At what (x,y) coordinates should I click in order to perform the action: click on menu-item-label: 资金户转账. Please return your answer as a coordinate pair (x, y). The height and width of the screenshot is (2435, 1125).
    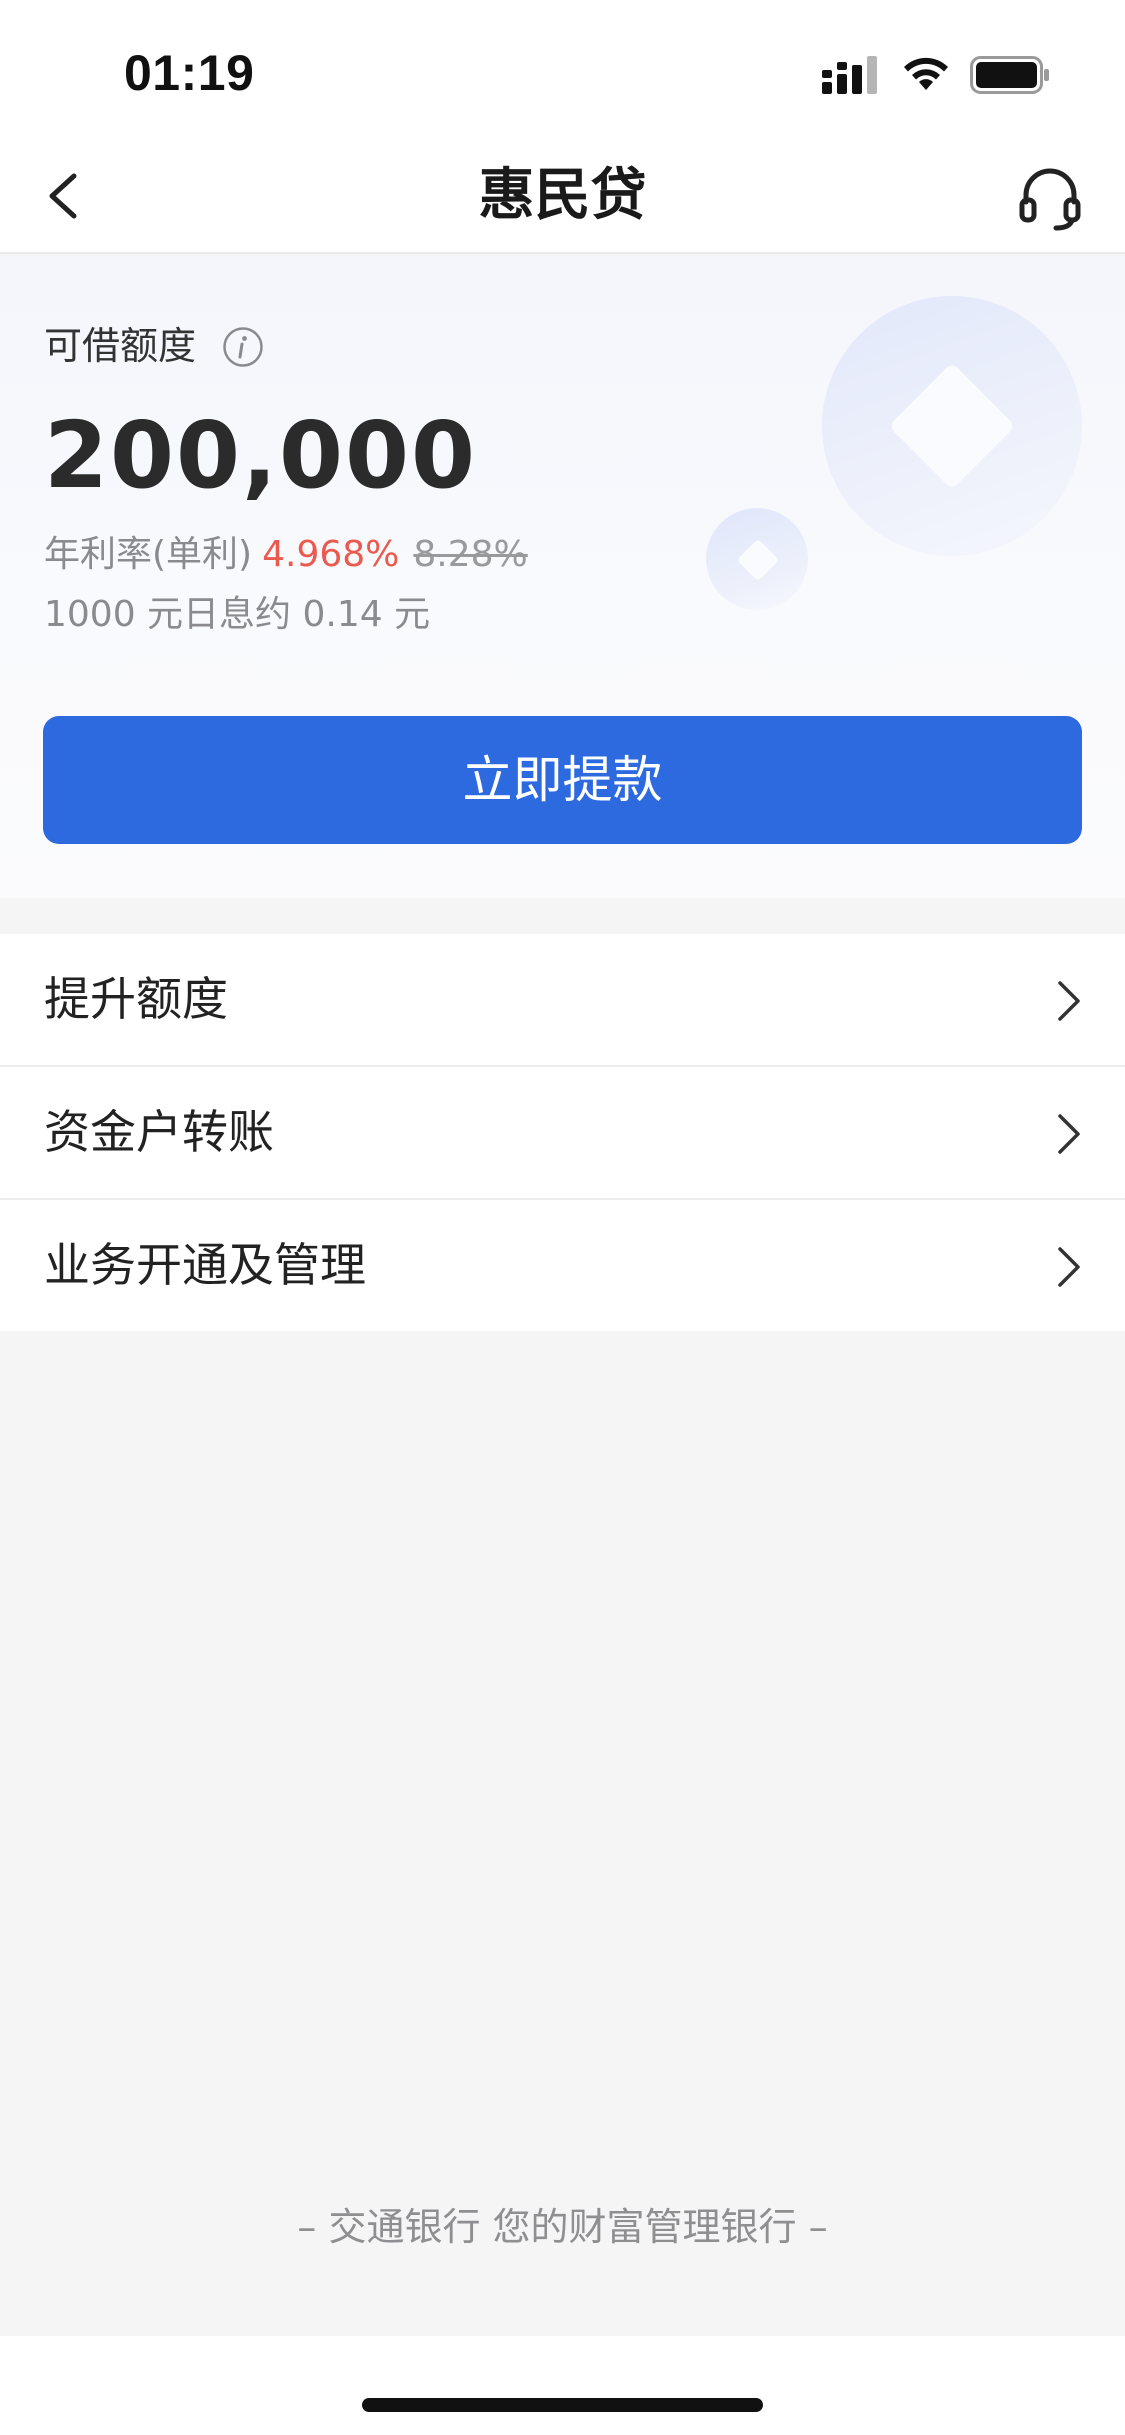
    Looking at the image, I should click on (159, 1132).